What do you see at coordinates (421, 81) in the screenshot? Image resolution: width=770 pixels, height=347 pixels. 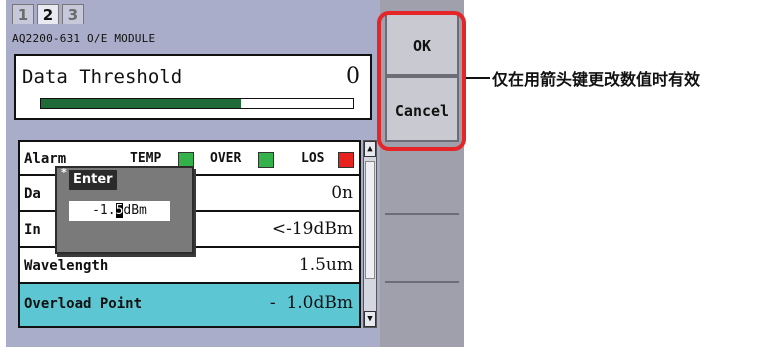 I see `highlight-callout-frame` at bounding box center [421, 81].